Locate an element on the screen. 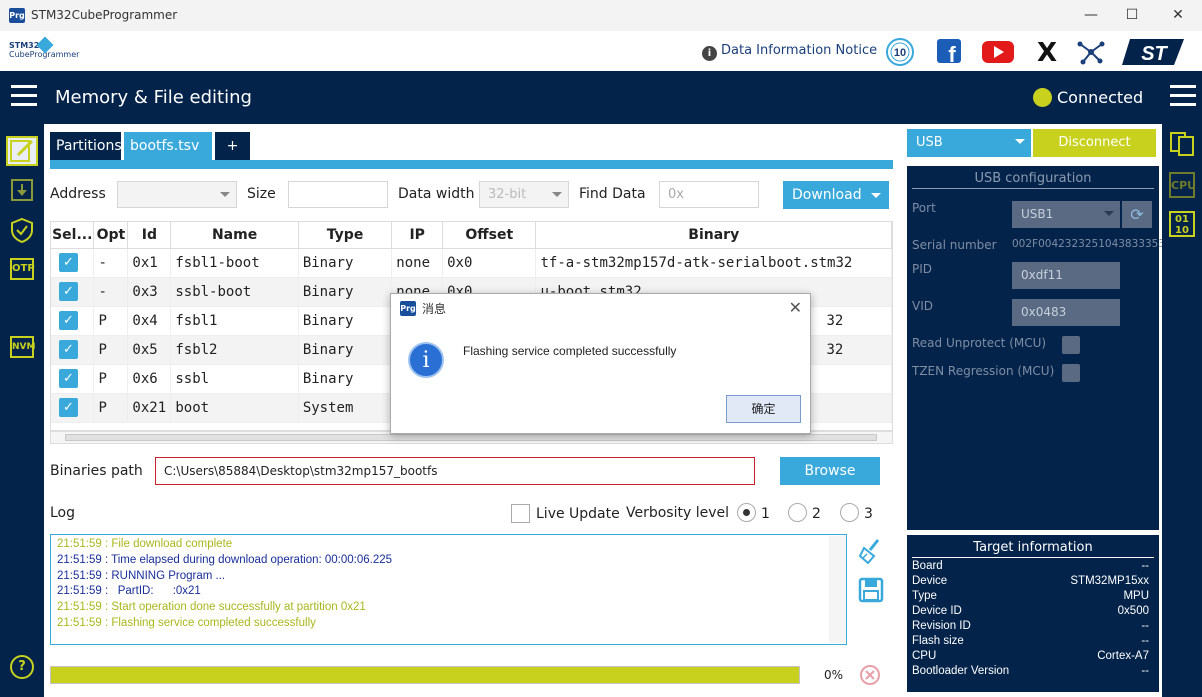  col-binary: Binary is located at coordinates (713, 235).